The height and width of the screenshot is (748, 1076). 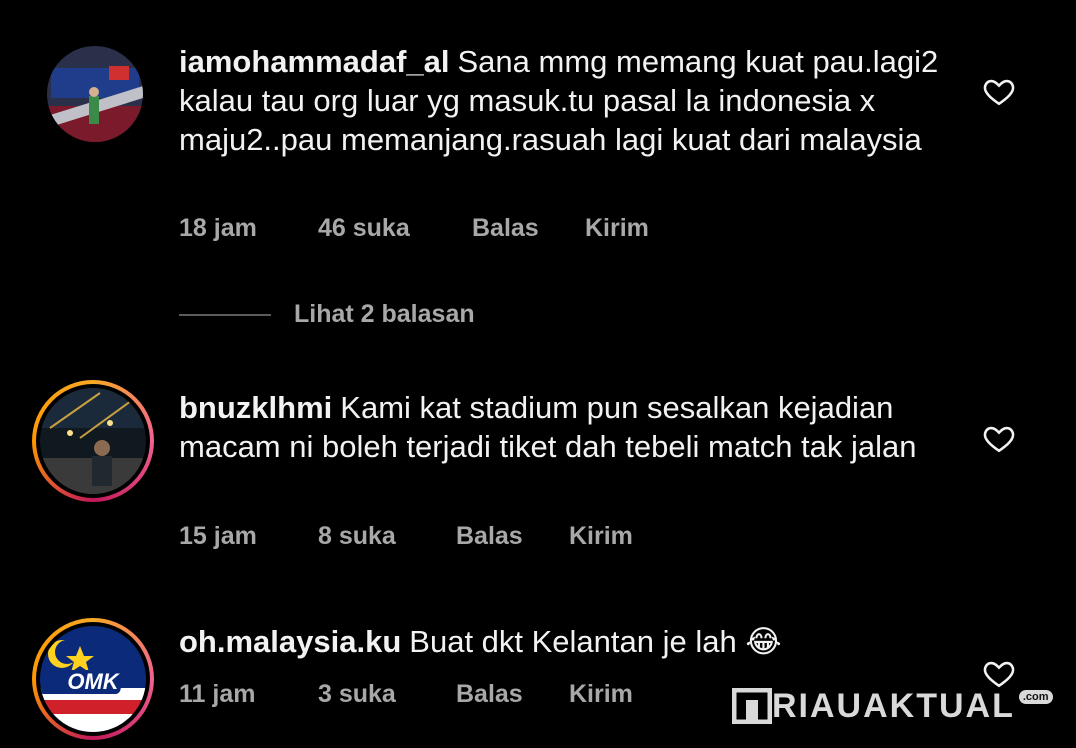 I want to click on comment-body: oh.malaysia.ku Buat dkt Kelantan je lah 😂, so click(x=574, y=641).